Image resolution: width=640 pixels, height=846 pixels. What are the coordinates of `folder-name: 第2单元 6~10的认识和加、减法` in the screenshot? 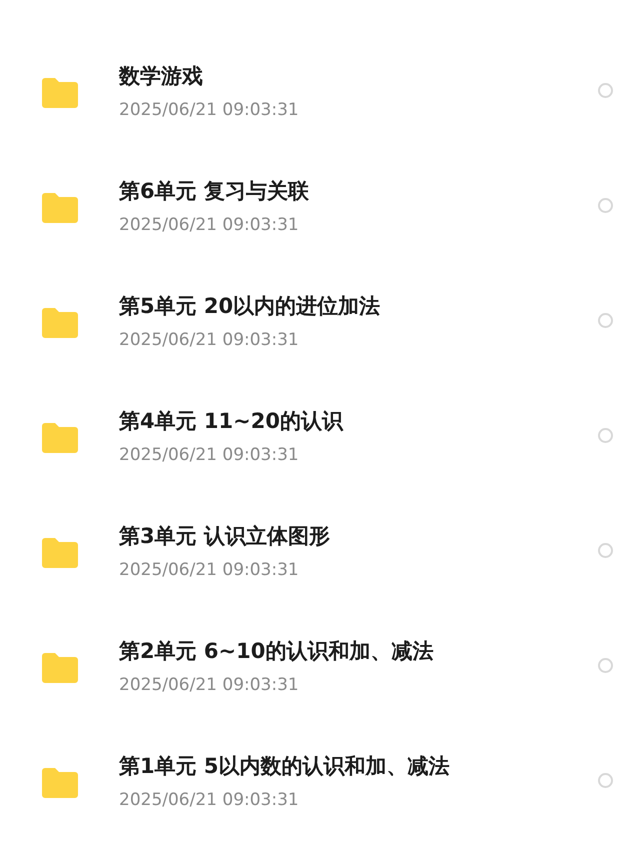 It's located at (276, 650).